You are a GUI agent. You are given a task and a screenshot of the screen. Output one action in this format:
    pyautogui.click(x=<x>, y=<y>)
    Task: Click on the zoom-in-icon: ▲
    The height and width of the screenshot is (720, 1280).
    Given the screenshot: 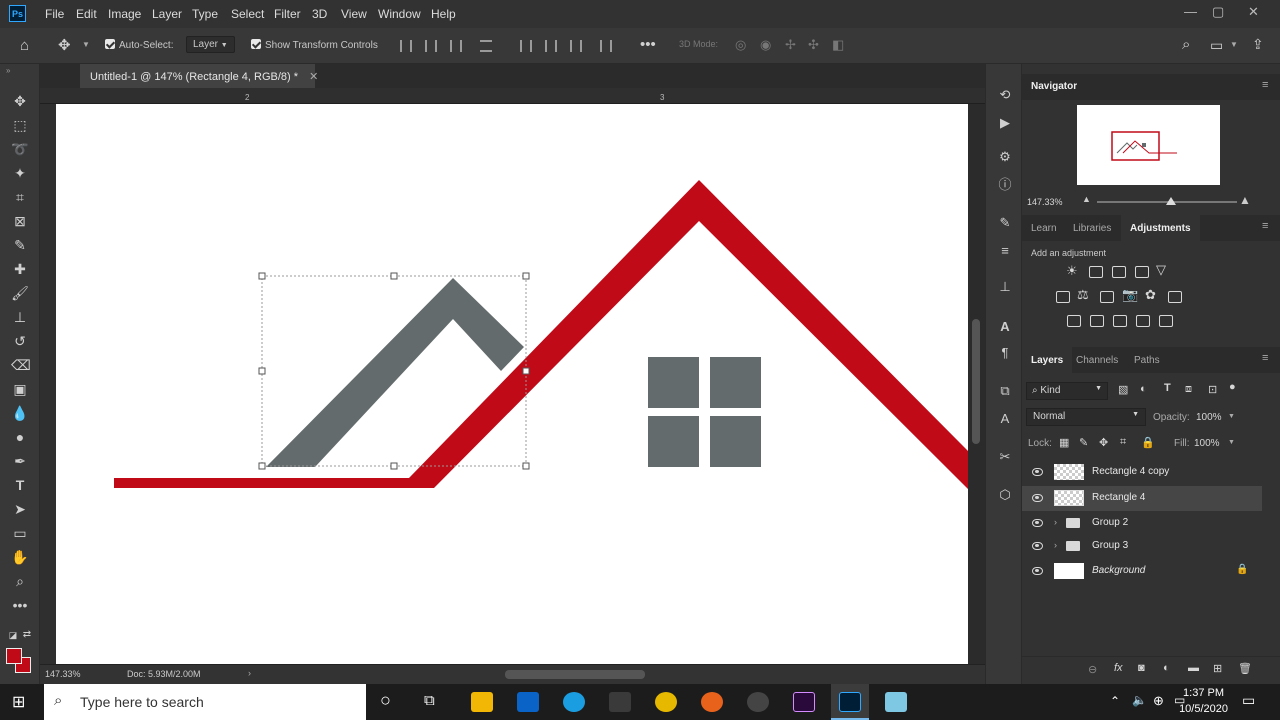 What is the action you would take?
    pyautogui.click(x=1245, y=200)
    